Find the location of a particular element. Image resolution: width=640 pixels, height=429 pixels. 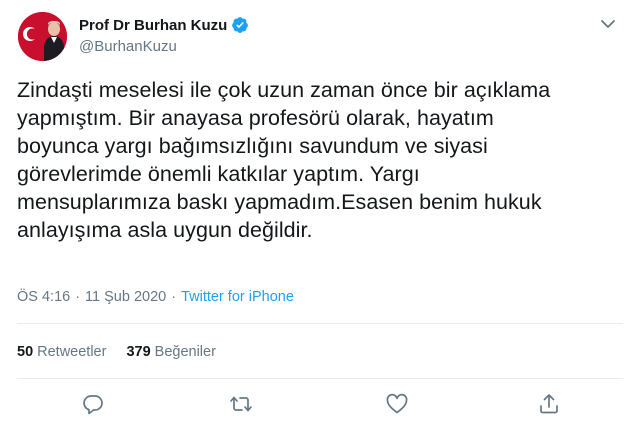

reply-icon is located at coordinates (93, 404).